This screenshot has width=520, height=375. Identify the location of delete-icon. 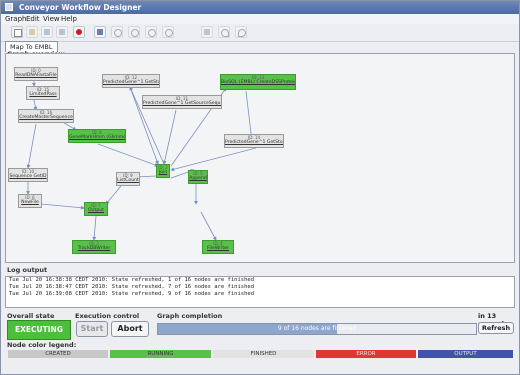
(207, 32).